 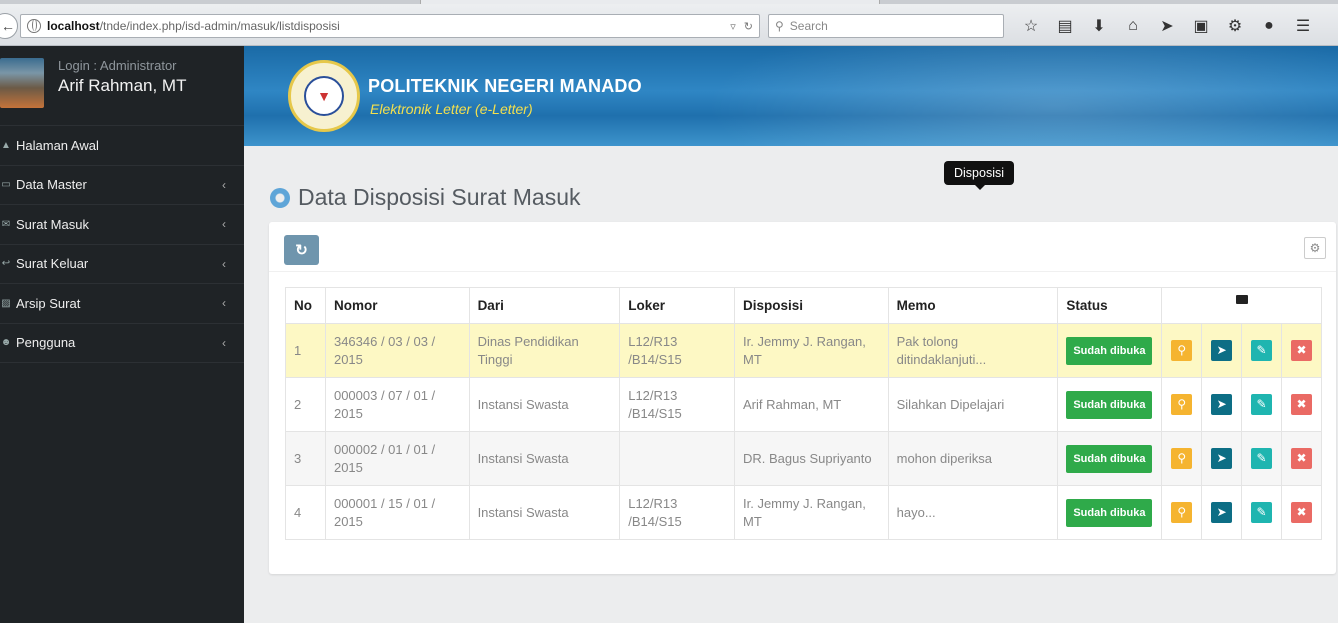 I want to click on cell-nomor: 000003 / 07 / 01 / 2015, so click(x=397, y=404).